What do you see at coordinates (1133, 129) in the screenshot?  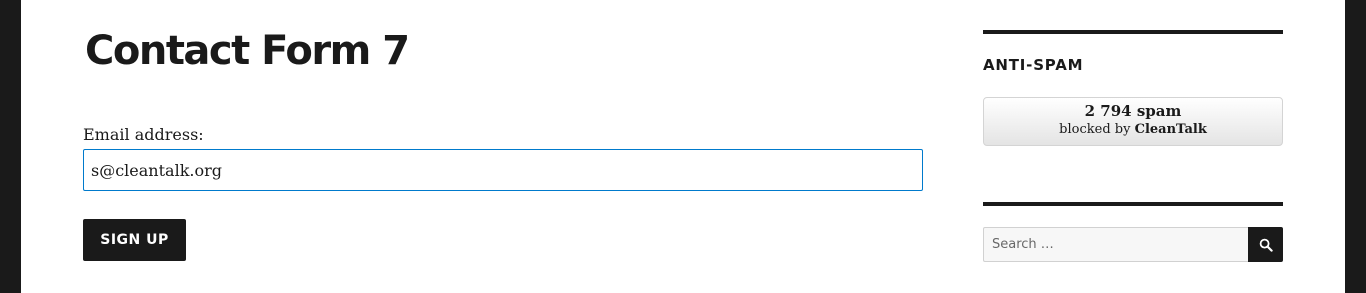 I see `blocked-by-line: blocked by CleanTalk` at bounding box center [1133, 129].